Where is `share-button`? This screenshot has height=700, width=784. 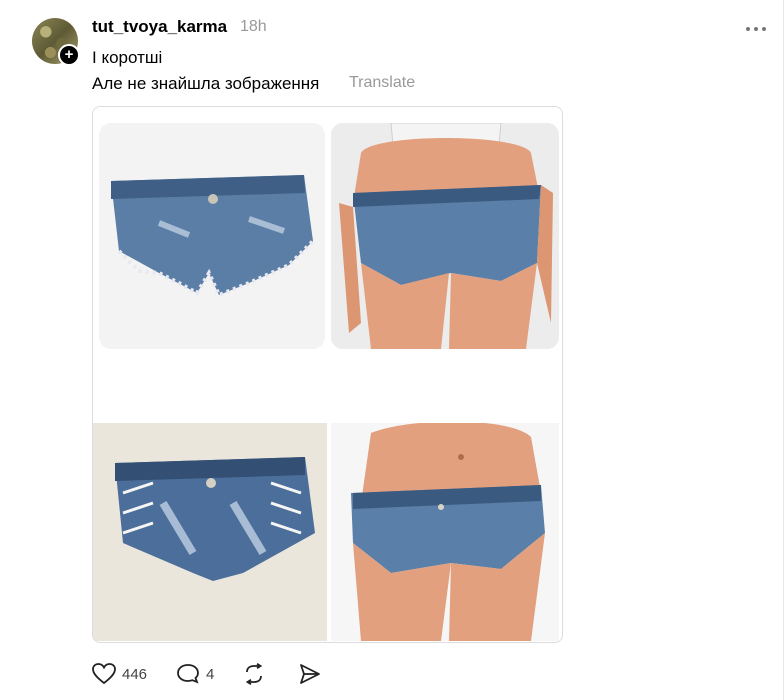 share-button is located at coordinates (310, 674).